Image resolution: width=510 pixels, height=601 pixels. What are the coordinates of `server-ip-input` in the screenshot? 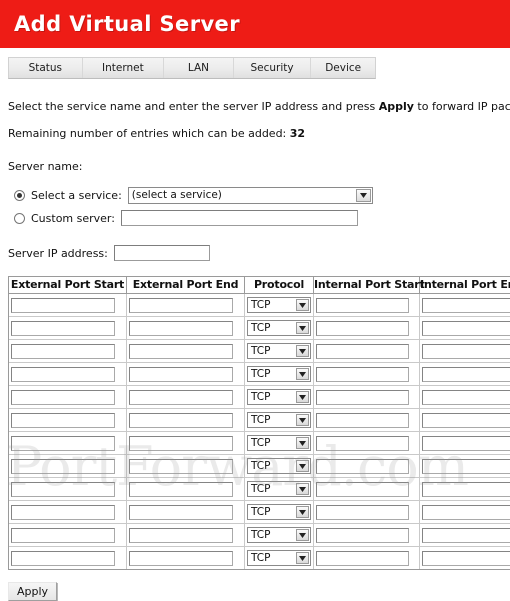 It's located at (162, 253).